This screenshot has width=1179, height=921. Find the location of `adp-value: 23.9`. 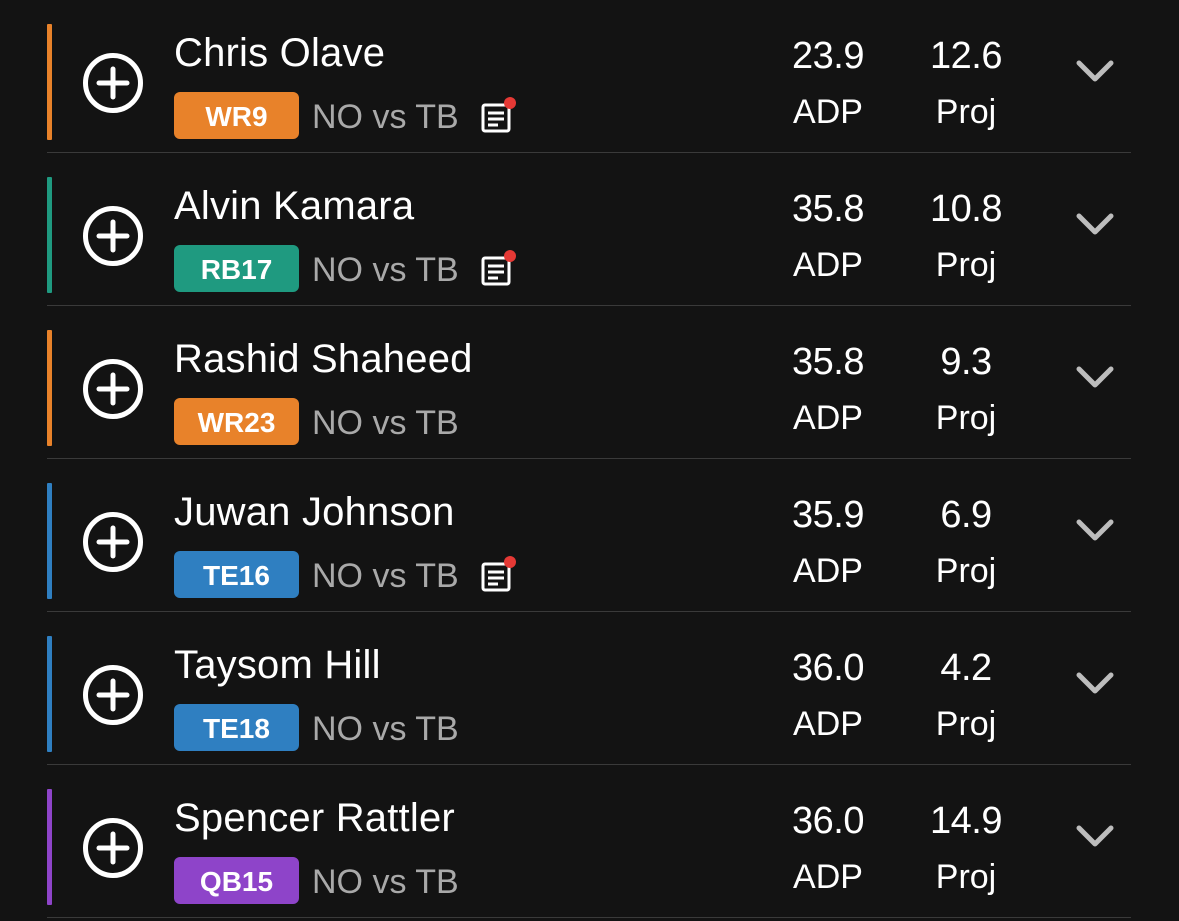

adp-value: 23.9 is located at coordinates (828, 56).